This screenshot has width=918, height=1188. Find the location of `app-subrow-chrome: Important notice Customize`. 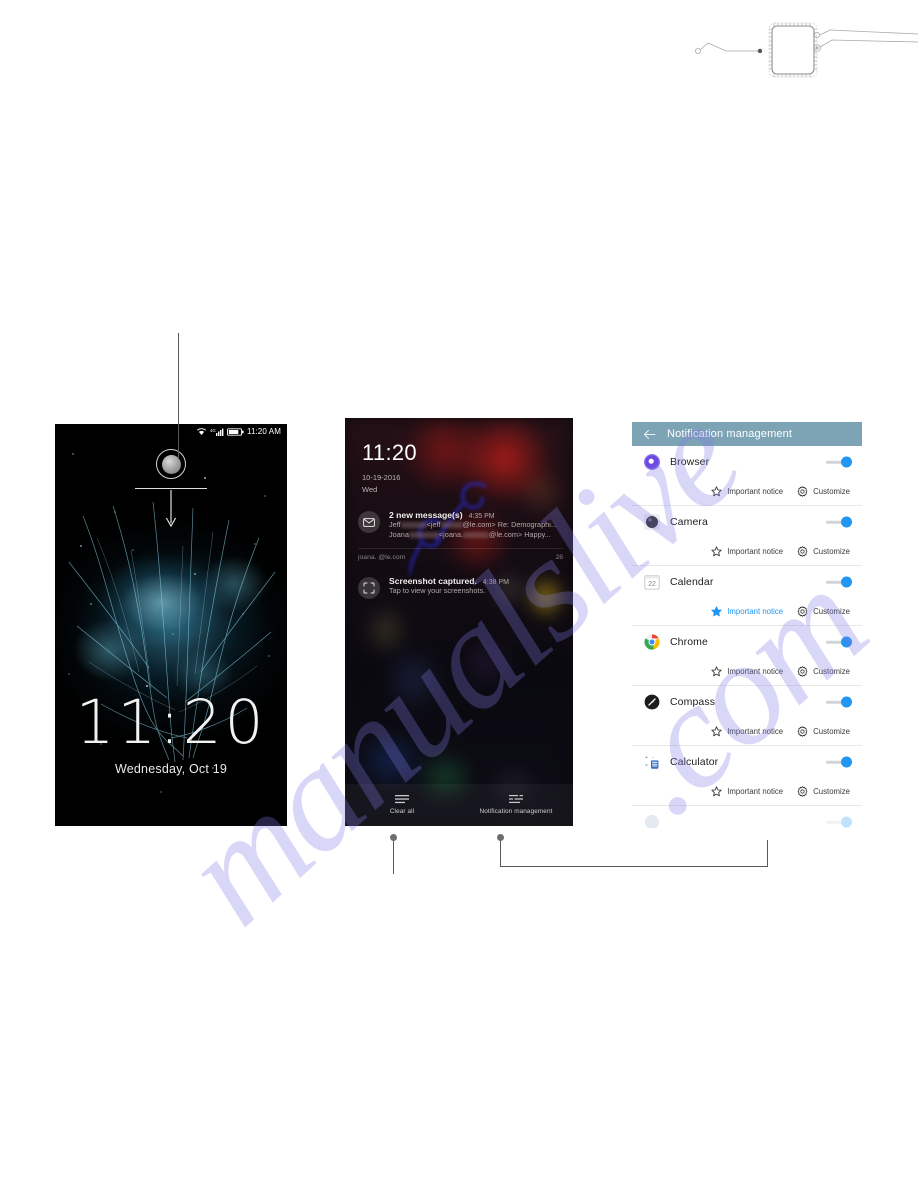

app-subrow-chrome: Important notice Customize is located at coordinates (747, 672).